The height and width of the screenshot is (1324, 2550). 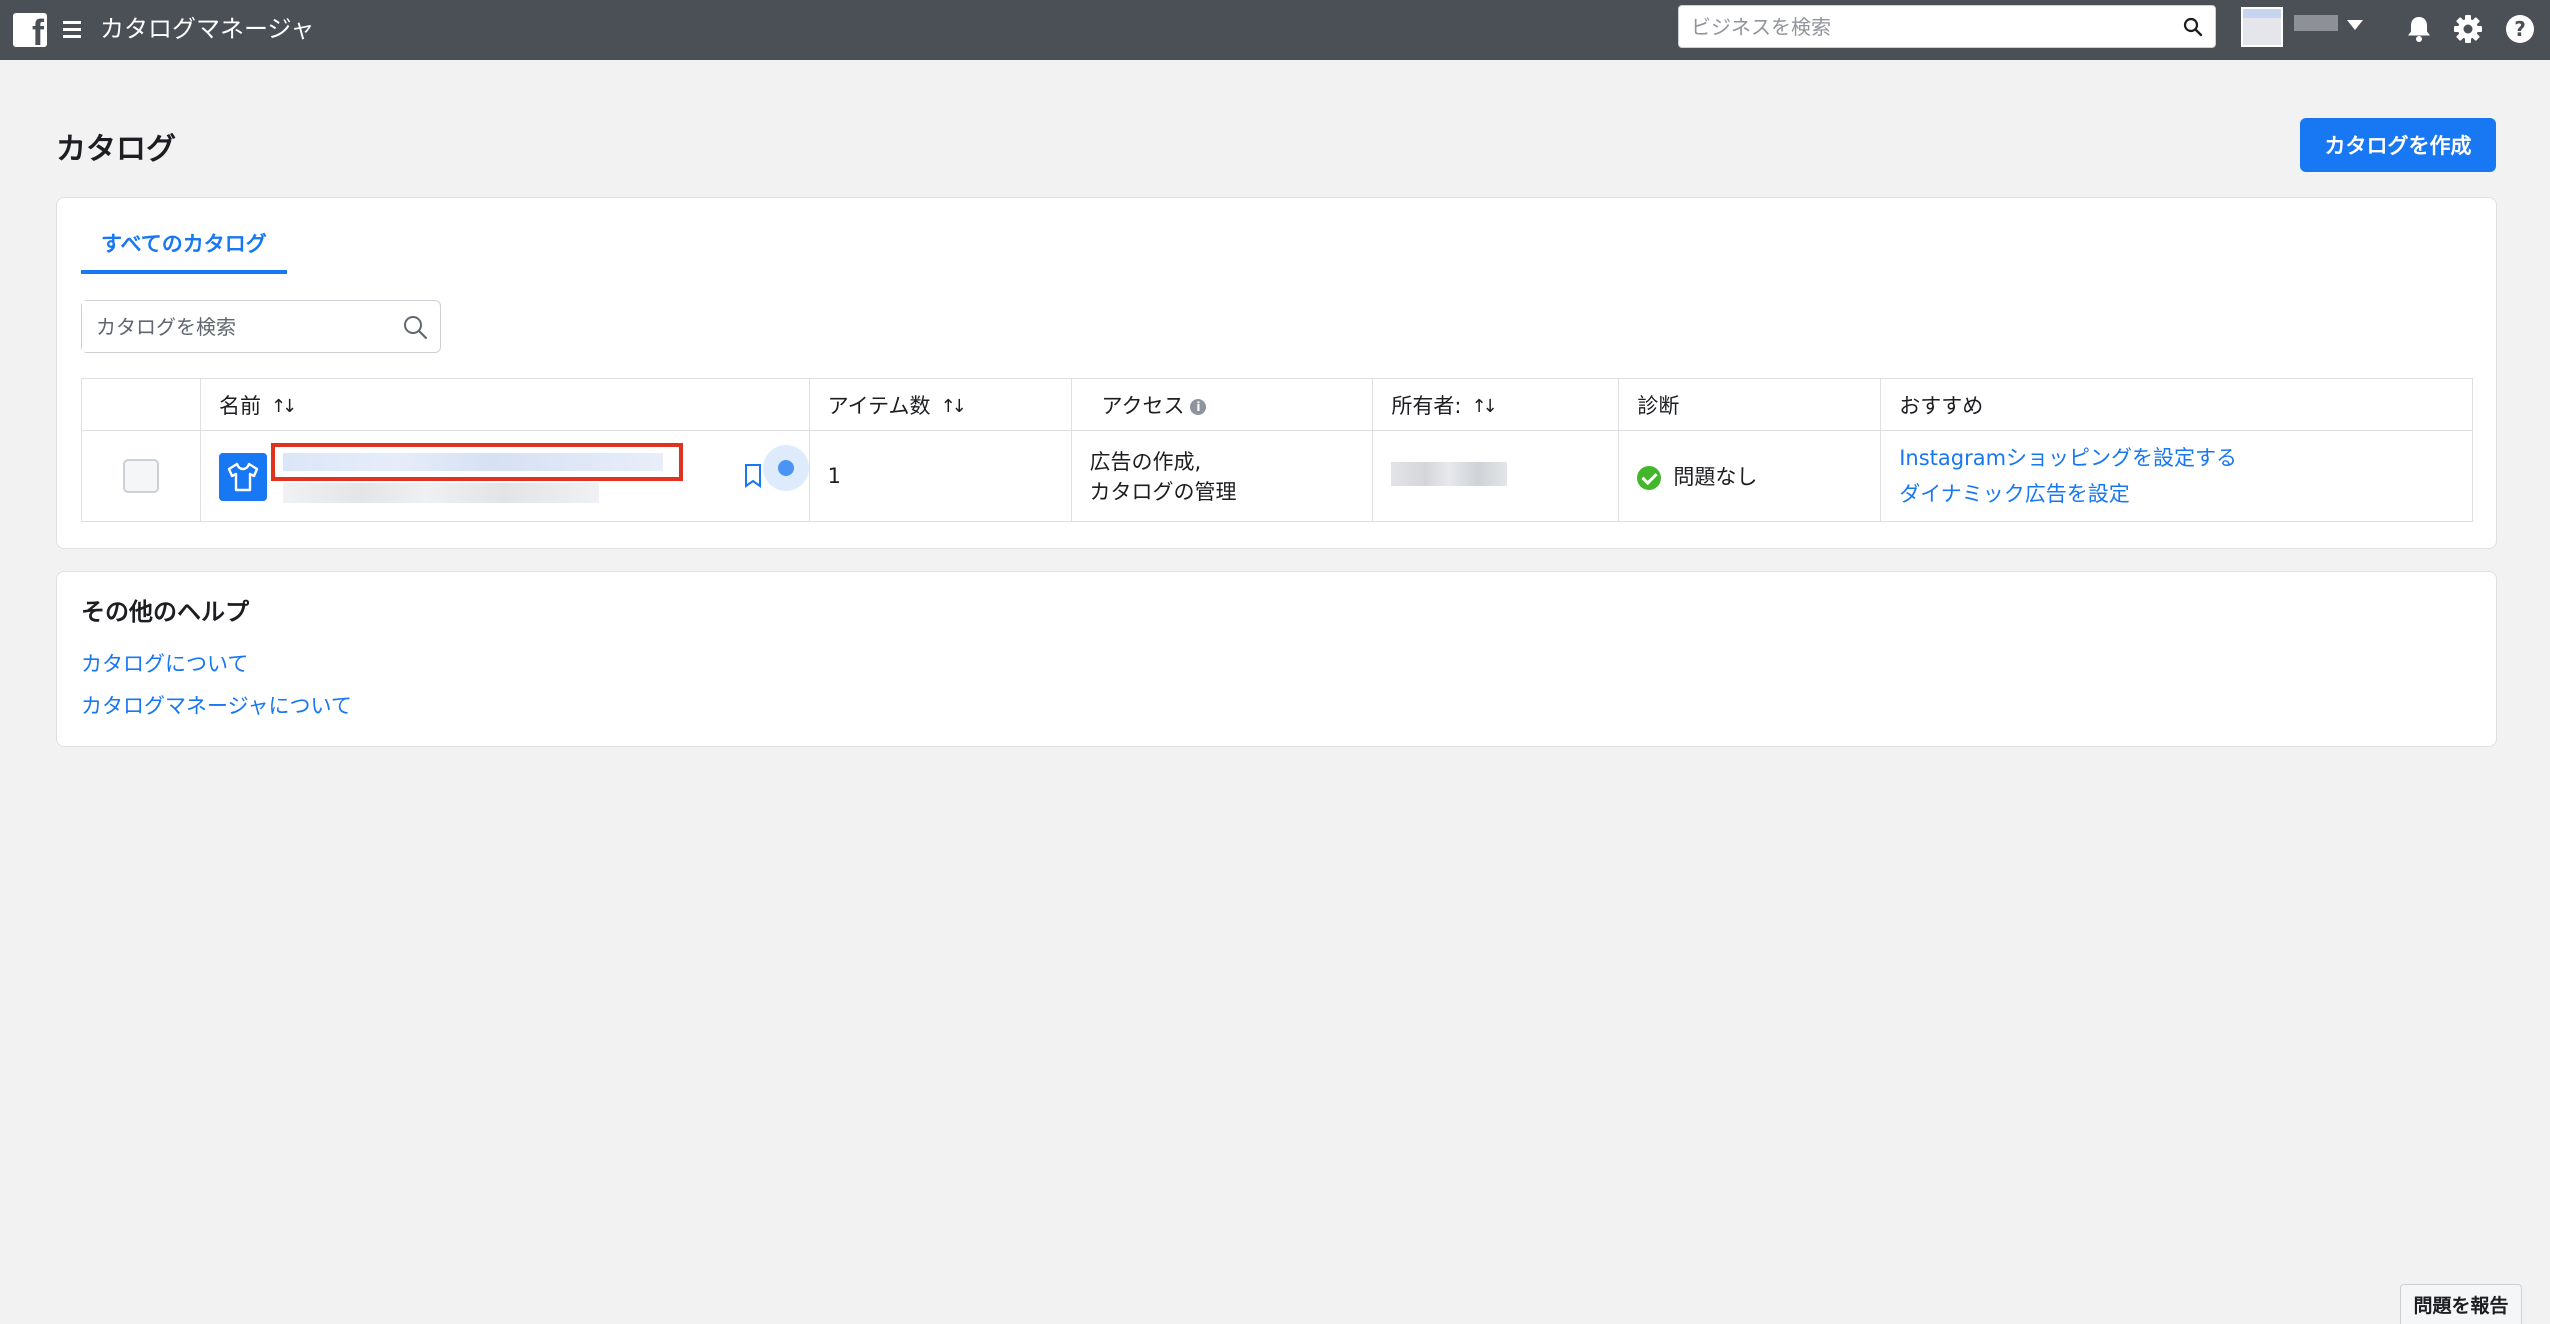 What do you see at coordinates (2176, 494) in the screenshot?
I see `setup-dynamic-ads-link: ダイナミック広告を設定` at bounding box center [2176, 494].